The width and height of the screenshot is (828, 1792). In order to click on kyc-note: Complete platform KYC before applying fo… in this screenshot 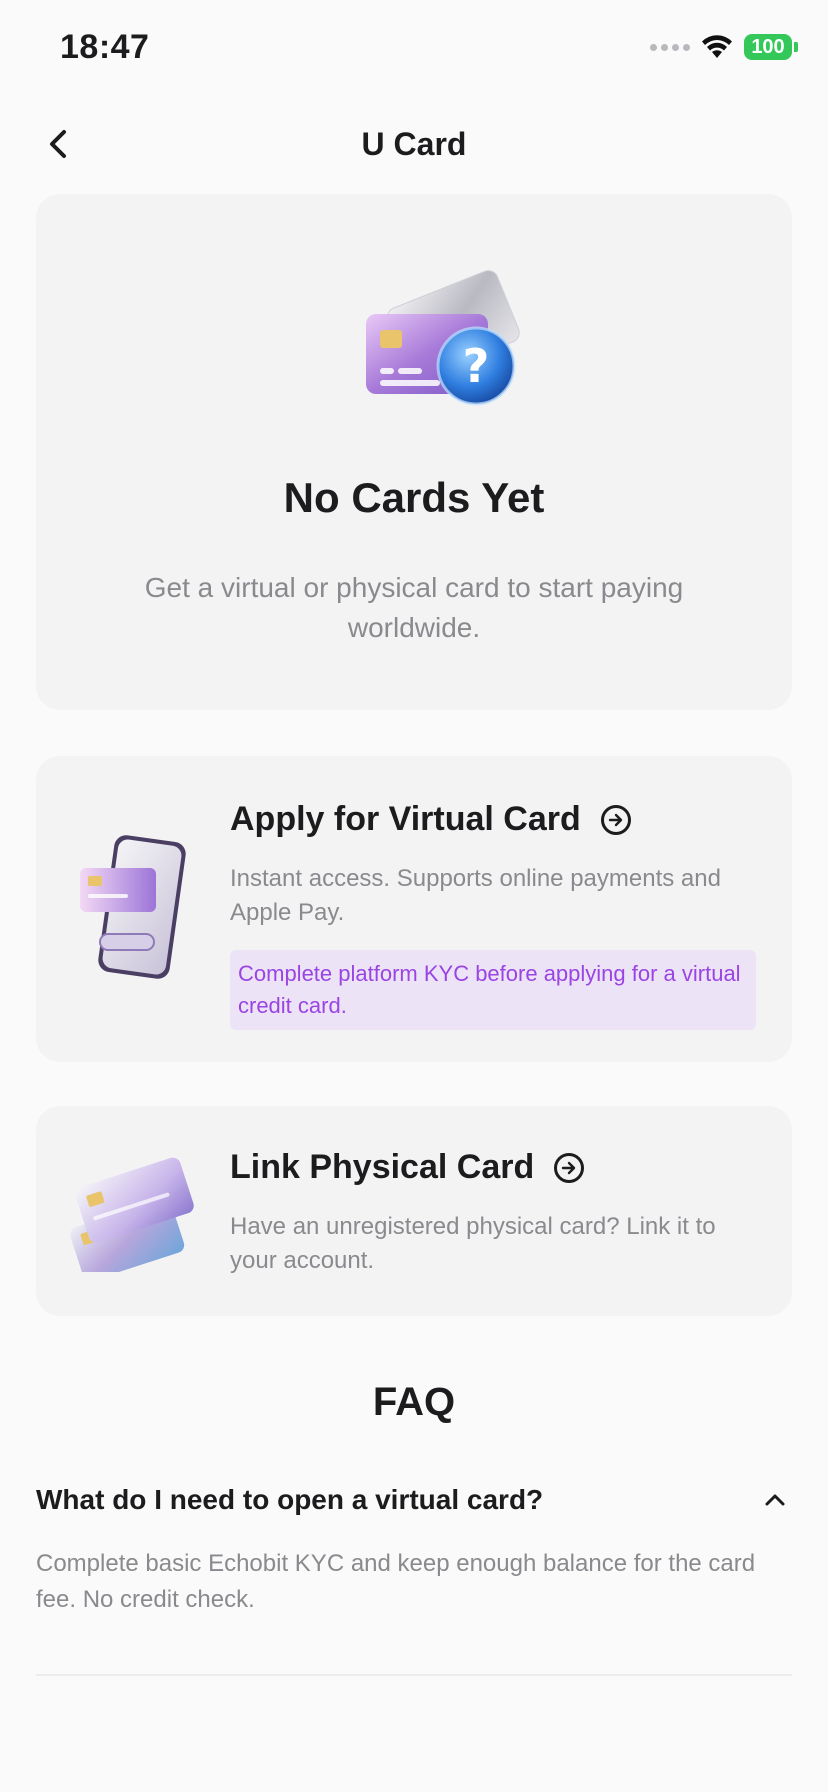, I will do `click(493, 990)`.